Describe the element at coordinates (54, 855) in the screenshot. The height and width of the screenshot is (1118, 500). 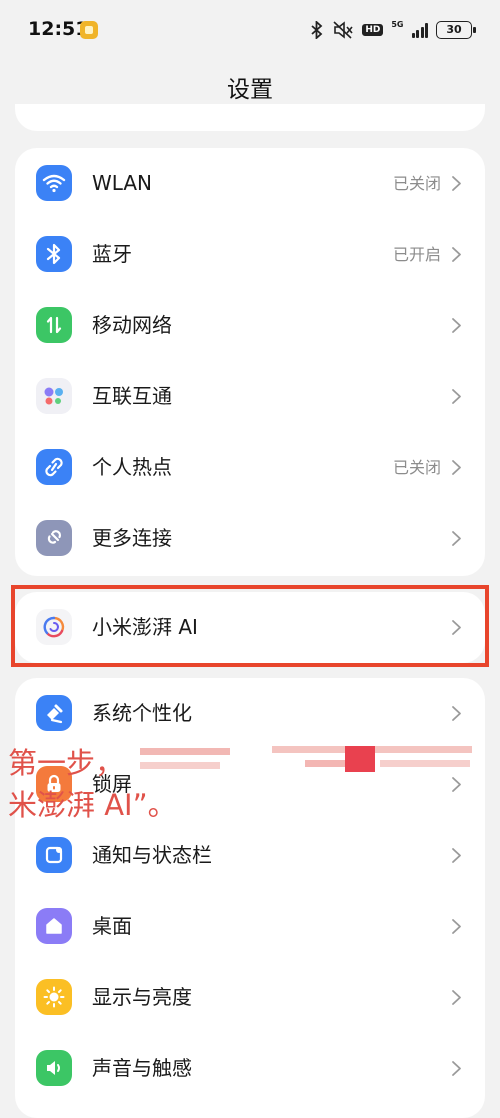
I see `notification-icon` at that location.